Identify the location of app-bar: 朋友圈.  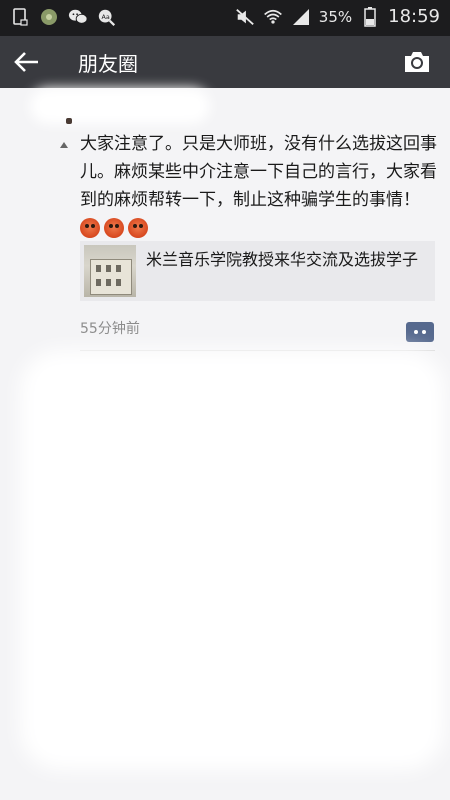
(225, 62).